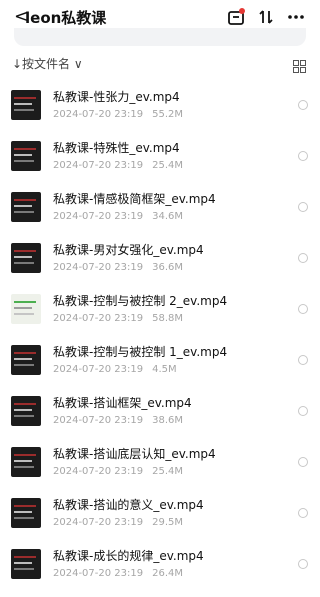 Image resolution: width=320 pixels, height=597 pixels. Describe the element at coordinates (168, 522) in the screenshot. I see `file-size: 29.5M` at that location.